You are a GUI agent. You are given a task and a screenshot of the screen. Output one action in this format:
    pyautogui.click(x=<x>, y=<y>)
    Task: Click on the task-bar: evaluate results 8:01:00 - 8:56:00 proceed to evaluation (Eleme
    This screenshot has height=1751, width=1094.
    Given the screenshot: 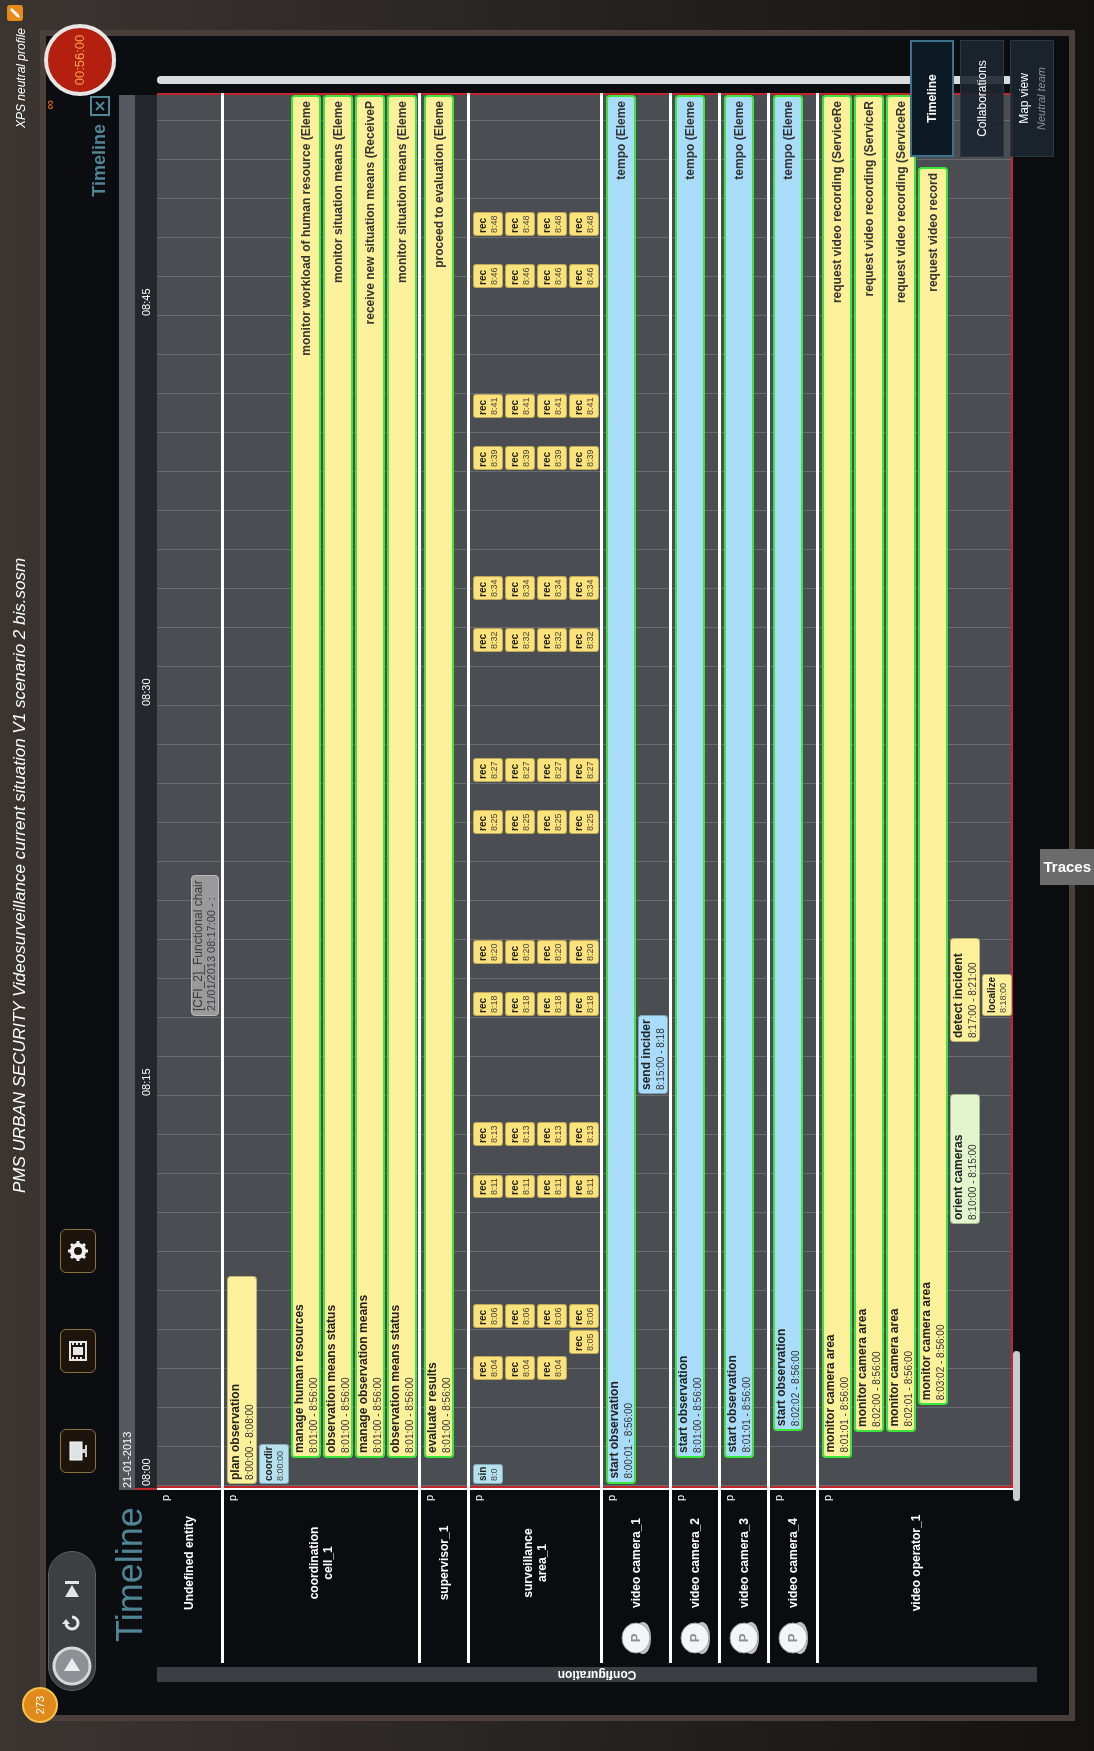 What is the action you would take?
    pyautogui.click(x=439, y=776)
    